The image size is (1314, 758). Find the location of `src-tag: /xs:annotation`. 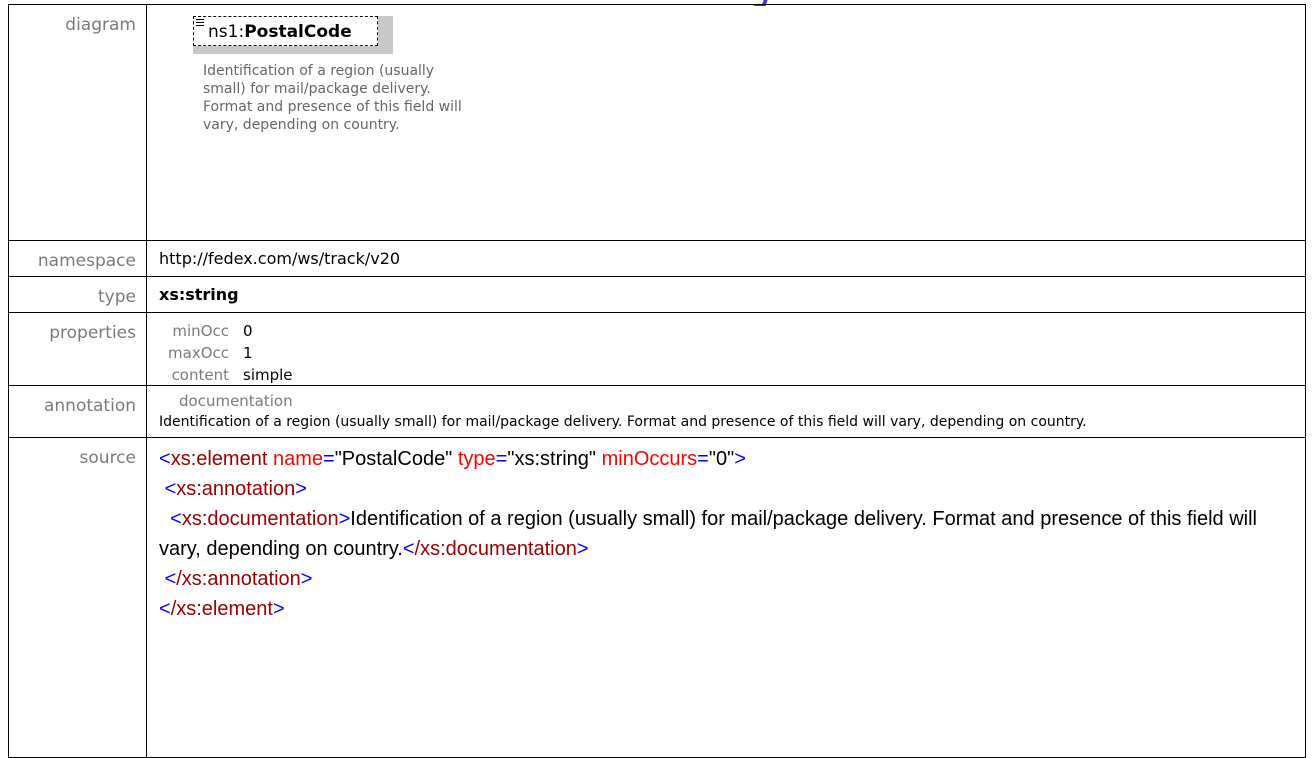

src-tag: /xs:annotation is located at coordinates (238, 579).